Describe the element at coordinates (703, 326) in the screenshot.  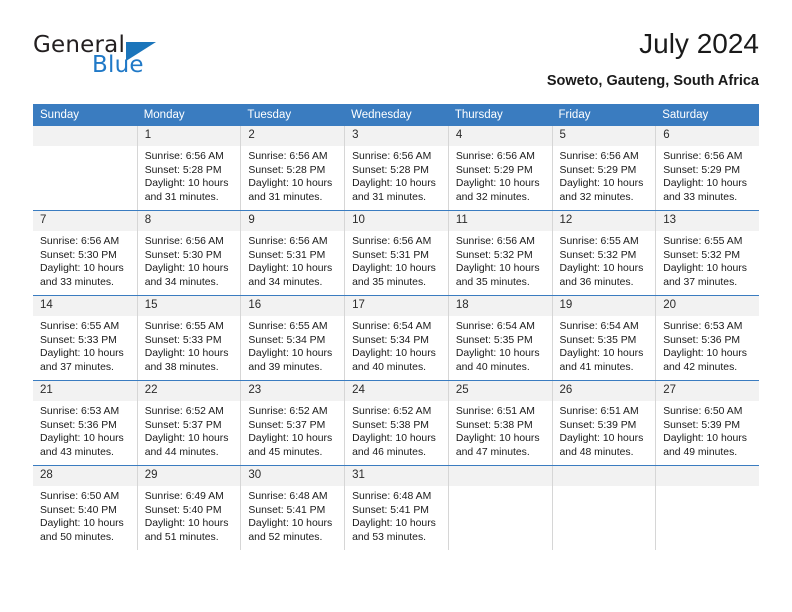
I see `sunrise-text: Sunrise: 6:53 AM` at that location.